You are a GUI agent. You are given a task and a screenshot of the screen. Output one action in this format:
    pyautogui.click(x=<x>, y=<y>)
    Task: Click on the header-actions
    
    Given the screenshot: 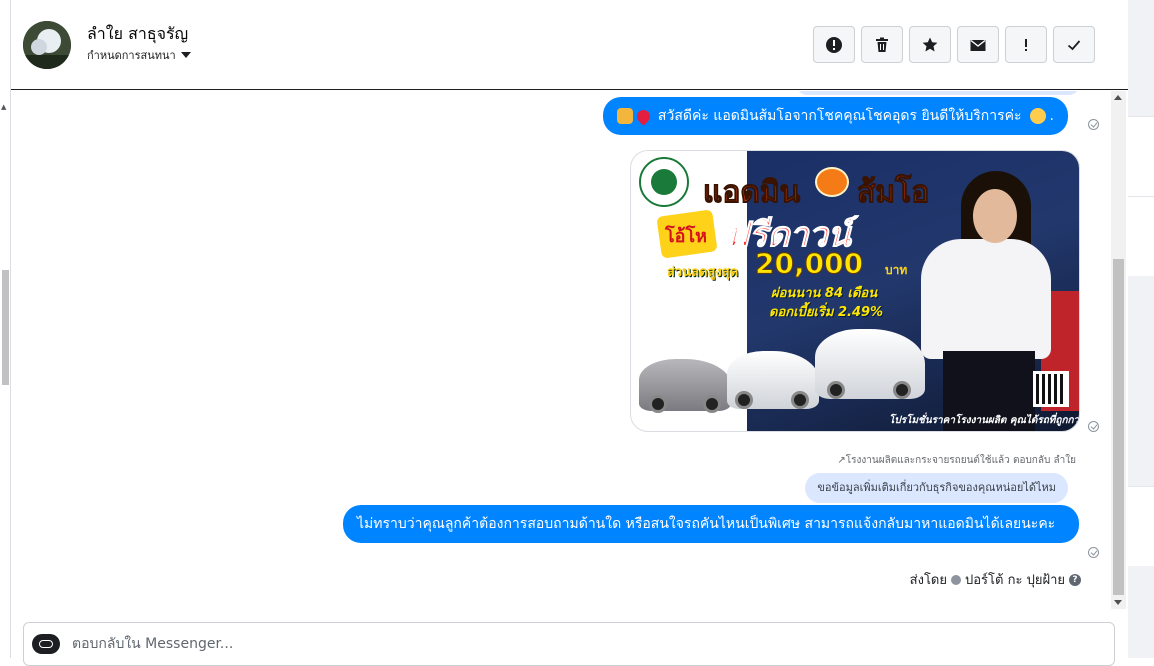 What is the action you would take?
    pyautogui.click(x=954, y=44)
    